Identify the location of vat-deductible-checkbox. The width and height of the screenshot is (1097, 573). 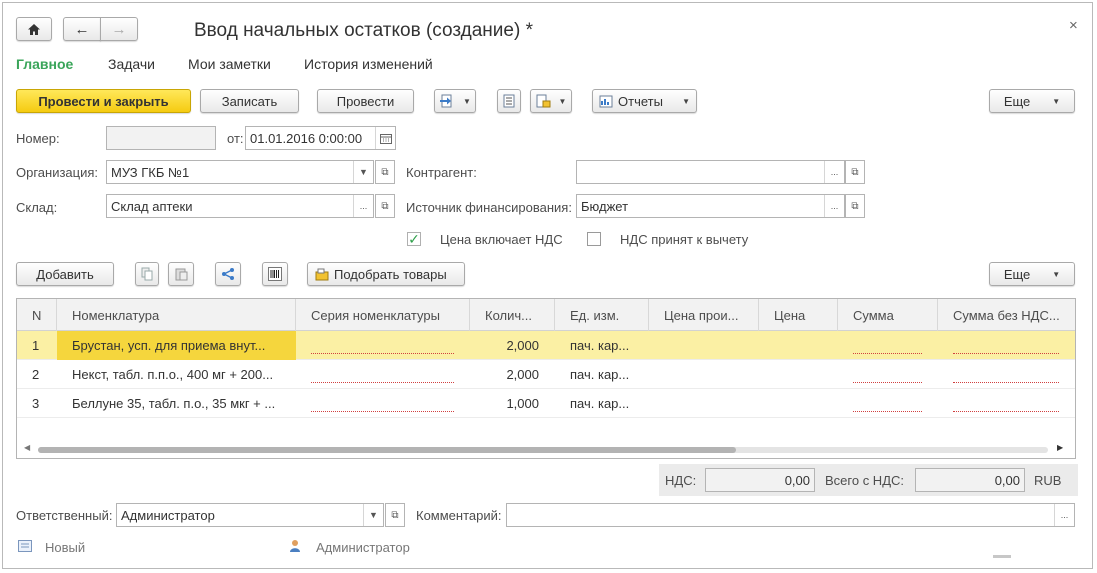
(594, 239).